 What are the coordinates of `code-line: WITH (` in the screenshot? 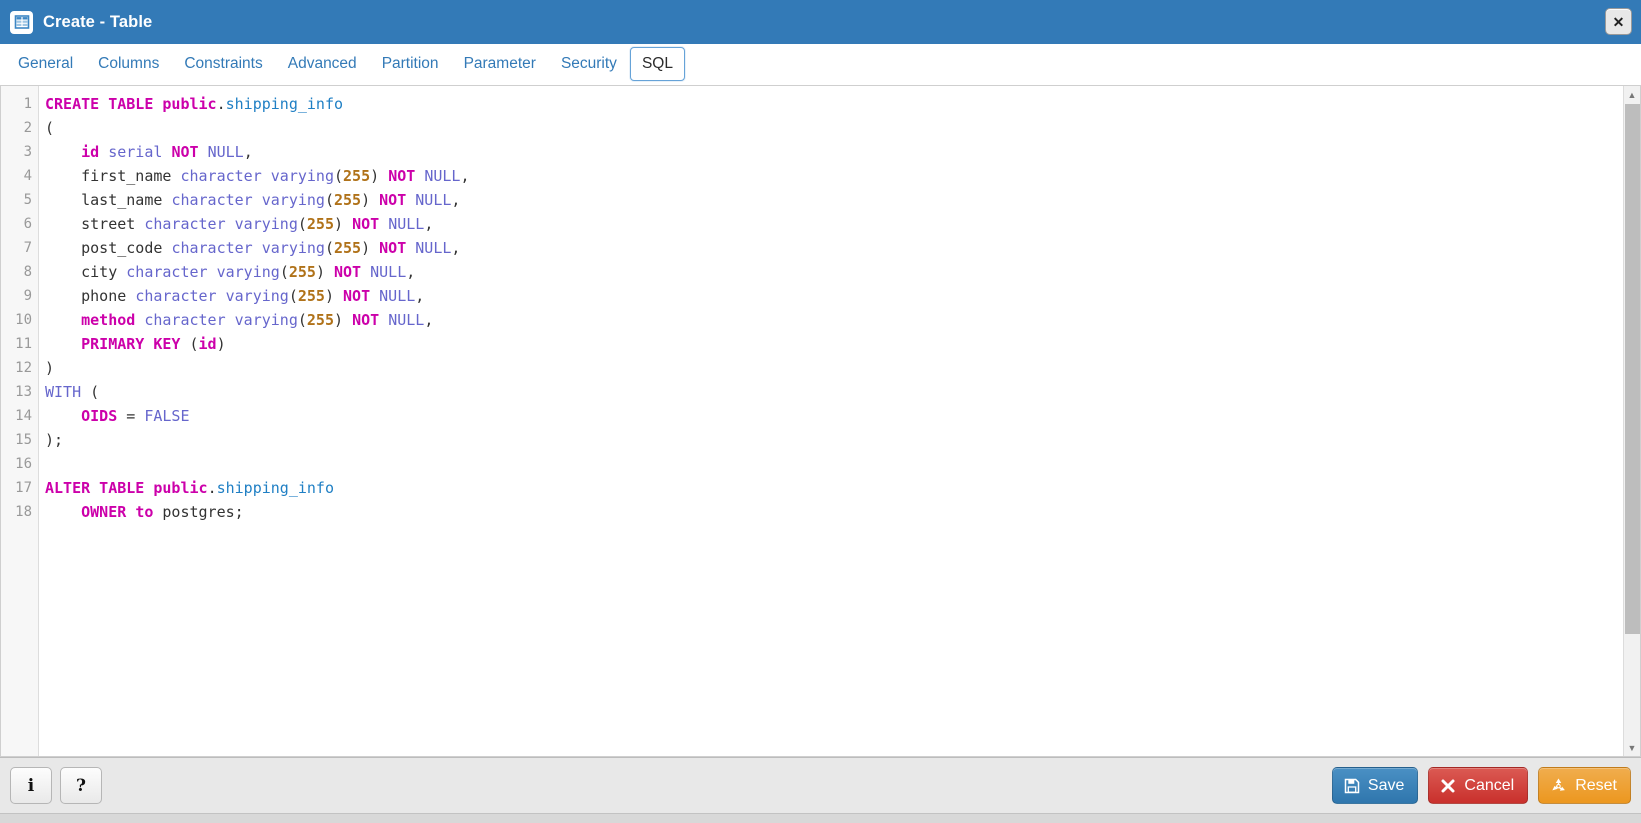 It's located at (834, 392).